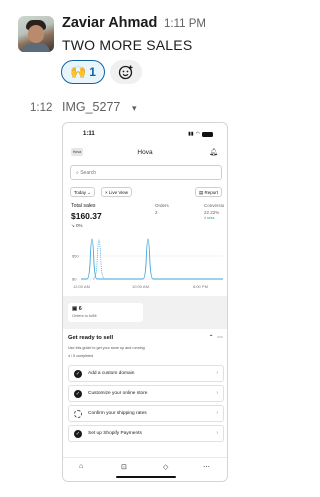  What do you see at coordinates (156, 212) in the screenshot?
I see `orders-value: 2` at bounding box center [156, 212].